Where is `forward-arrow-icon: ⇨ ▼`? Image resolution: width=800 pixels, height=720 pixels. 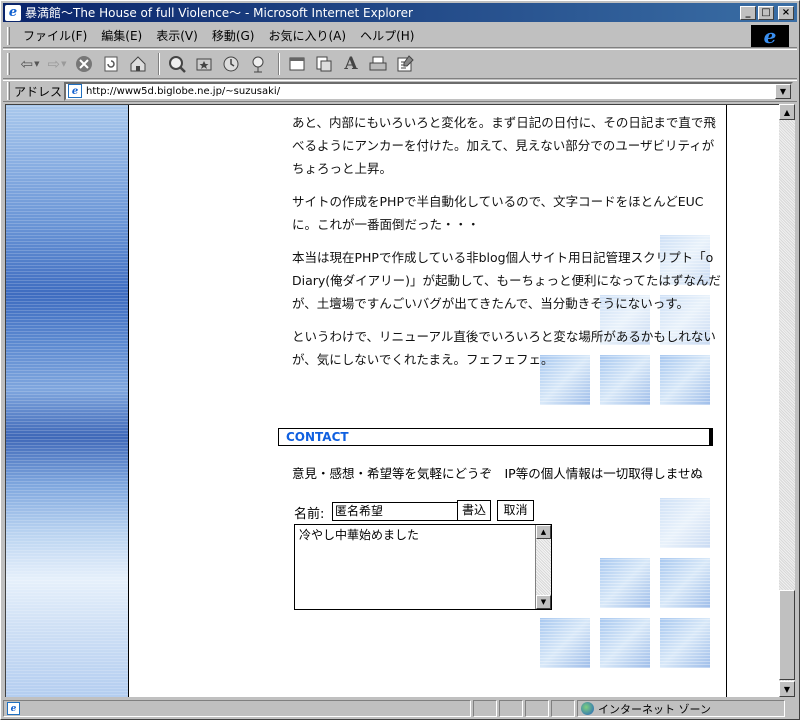
forward-arrow-icon: ⇨ ▼ is located at coordinates (57, 64).